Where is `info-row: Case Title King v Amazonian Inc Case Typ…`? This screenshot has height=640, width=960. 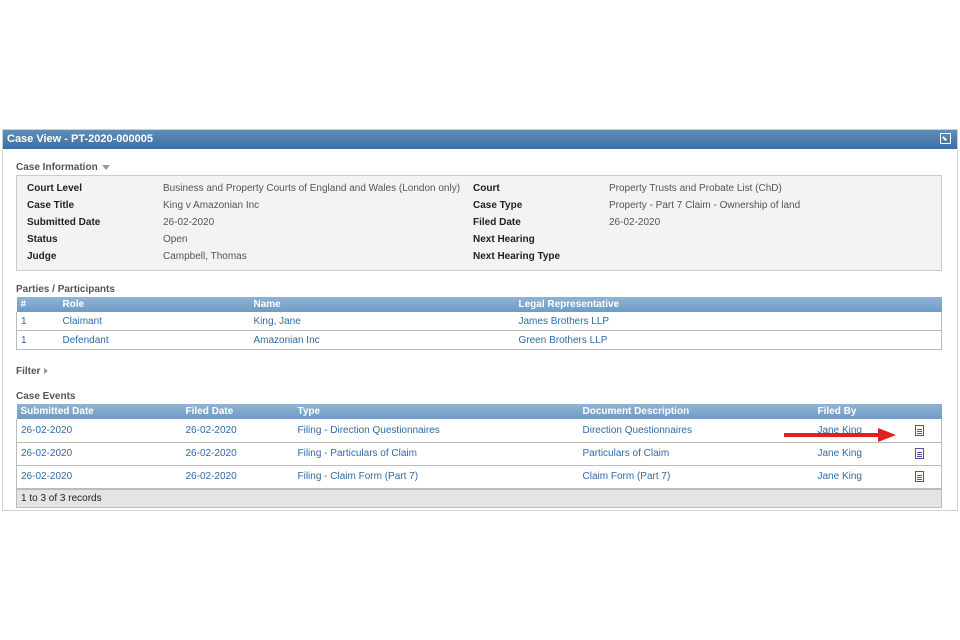
info-row: Case Title King v Amazonian Inc Case Typ… is located at coordinates (479, 206).